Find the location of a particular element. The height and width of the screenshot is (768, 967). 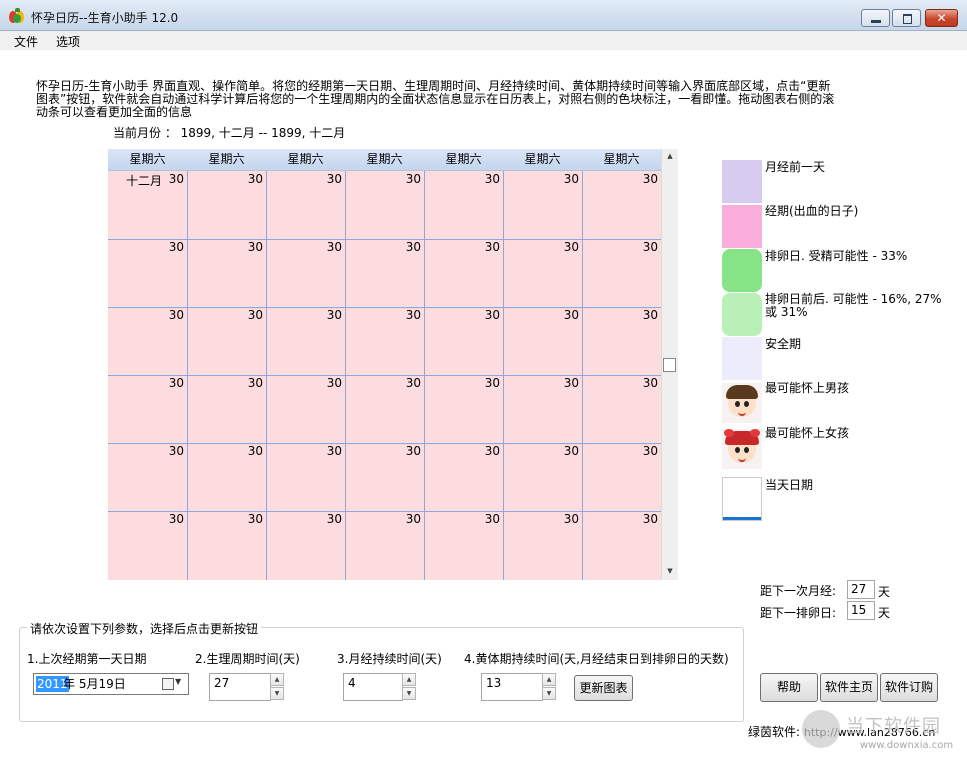

menu-file: 文件 is located at coordinates (26, 41).